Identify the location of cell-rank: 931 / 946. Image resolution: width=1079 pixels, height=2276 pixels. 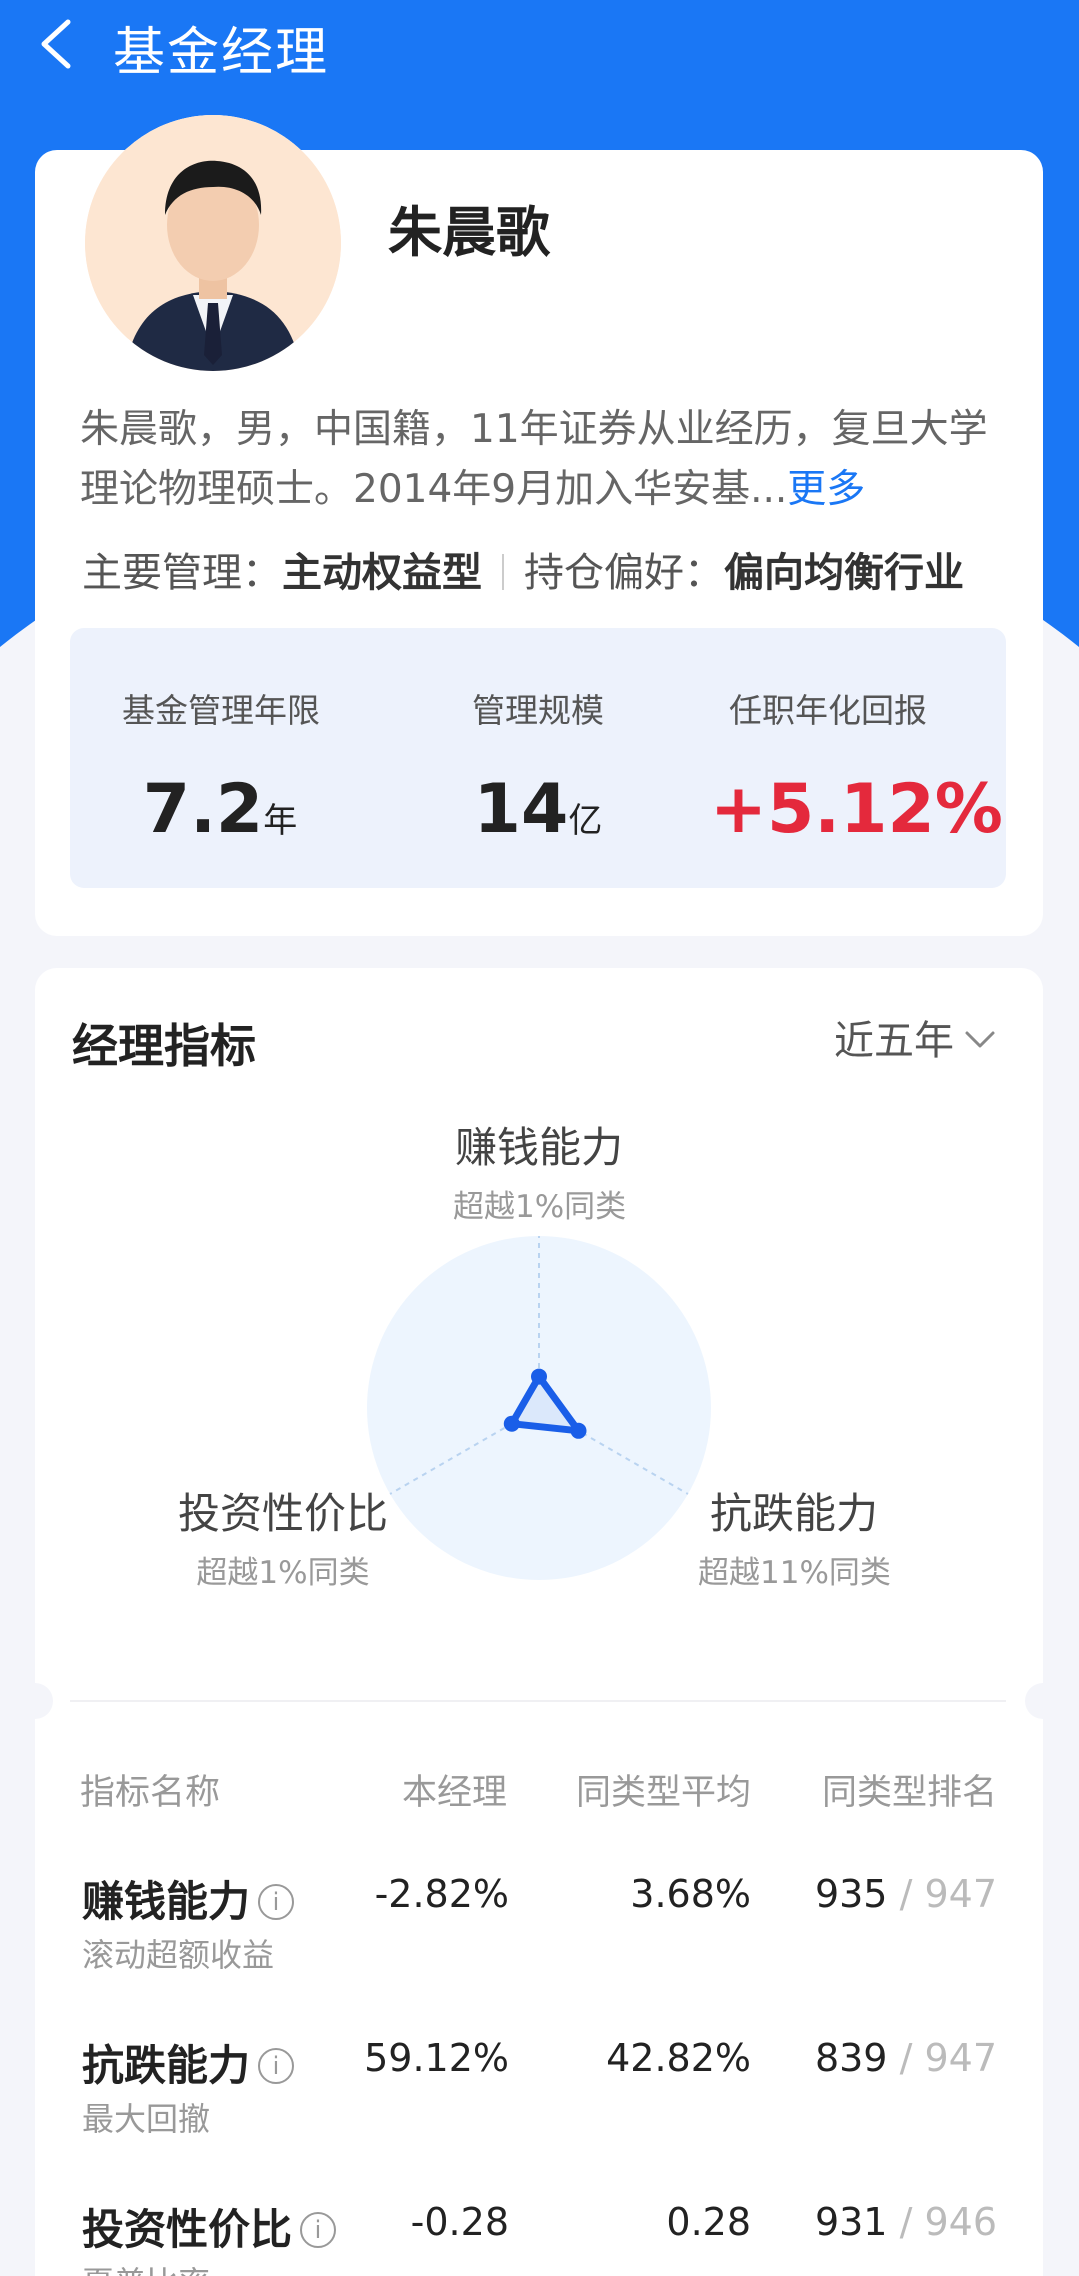
(906, 2222).